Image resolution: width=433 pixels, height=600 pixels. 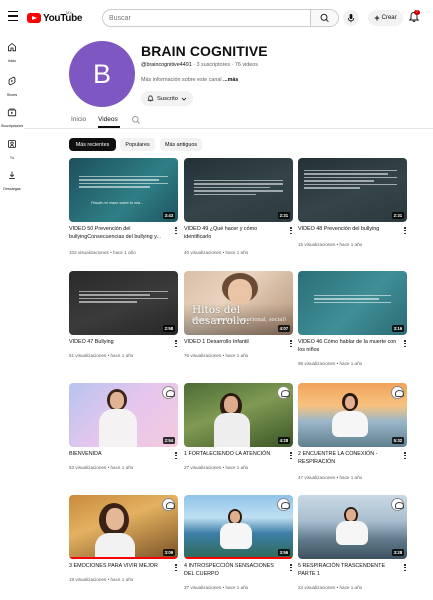 I want to click on top-bar: YouTube MX + Crear 7, so click(x=216, y=18).